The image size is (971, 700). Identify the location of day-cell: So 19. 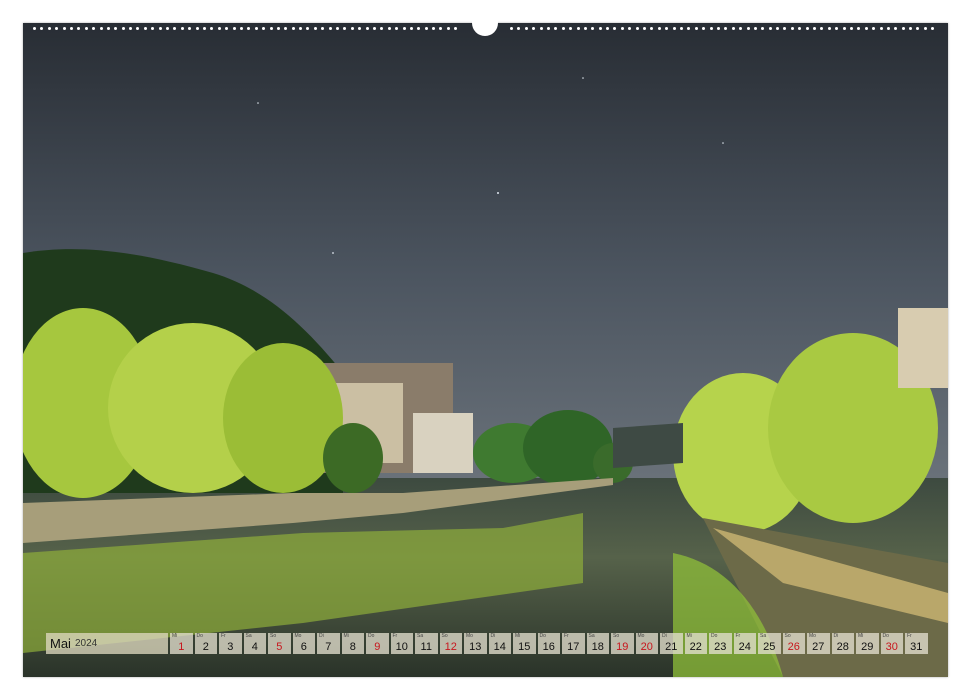
(622, 643).